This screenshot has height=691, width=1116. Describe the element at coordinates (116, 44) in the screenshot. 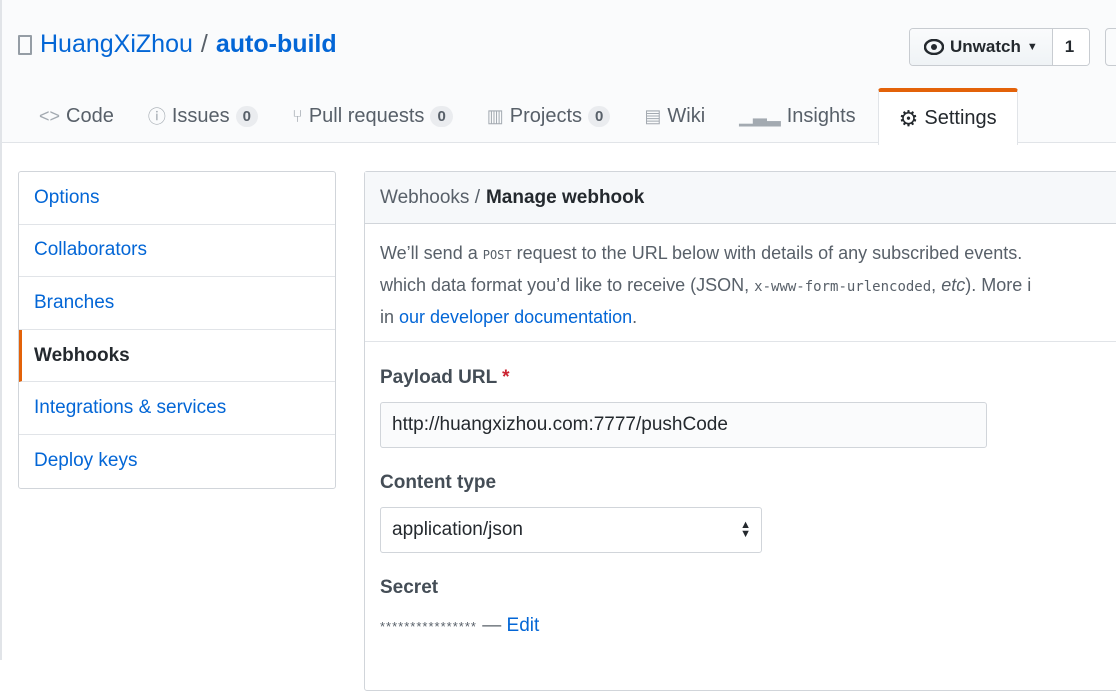

I see `repo-owner-link: HuangXiZhou` at that location.